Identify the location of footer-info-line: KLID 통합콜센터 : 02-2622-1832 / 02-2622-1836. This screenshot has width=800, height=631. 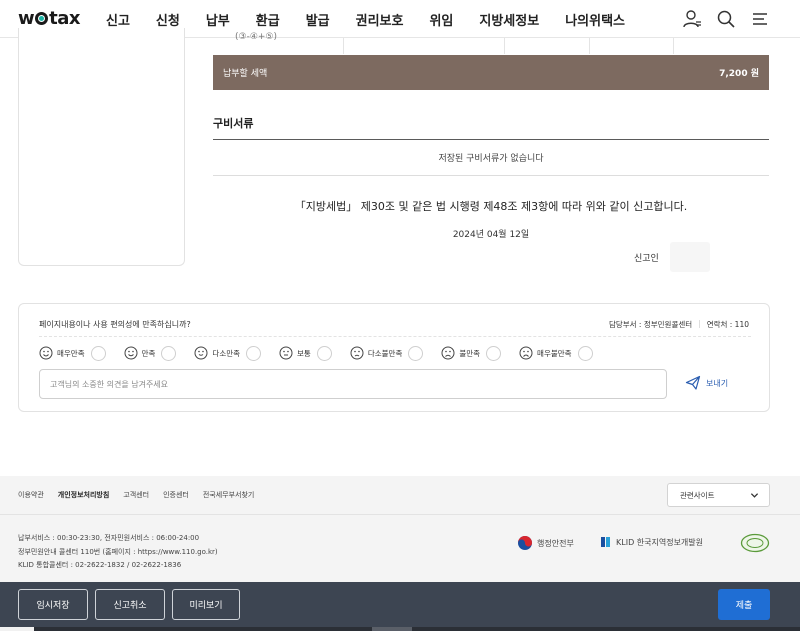
(100, 565).